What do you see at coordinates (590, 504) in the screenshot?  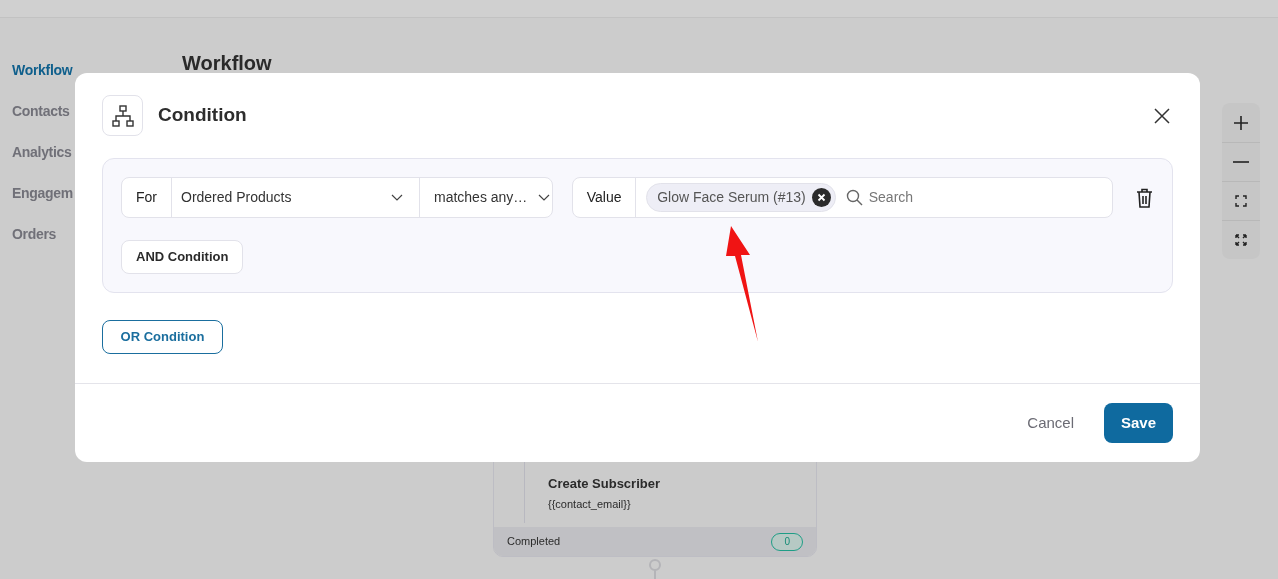 I see `node-subtitle: {{contact_email}}` at bounding box center [590, 504].